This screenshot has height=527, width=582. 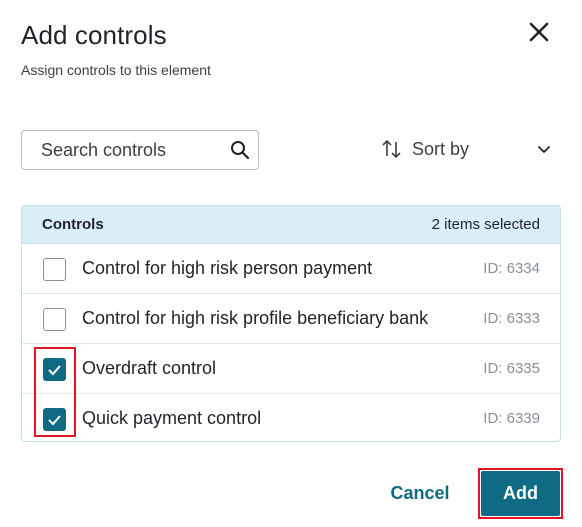 I want to click on dialog-subtitle: Assign controls to this element, so click(x=116, y=70).